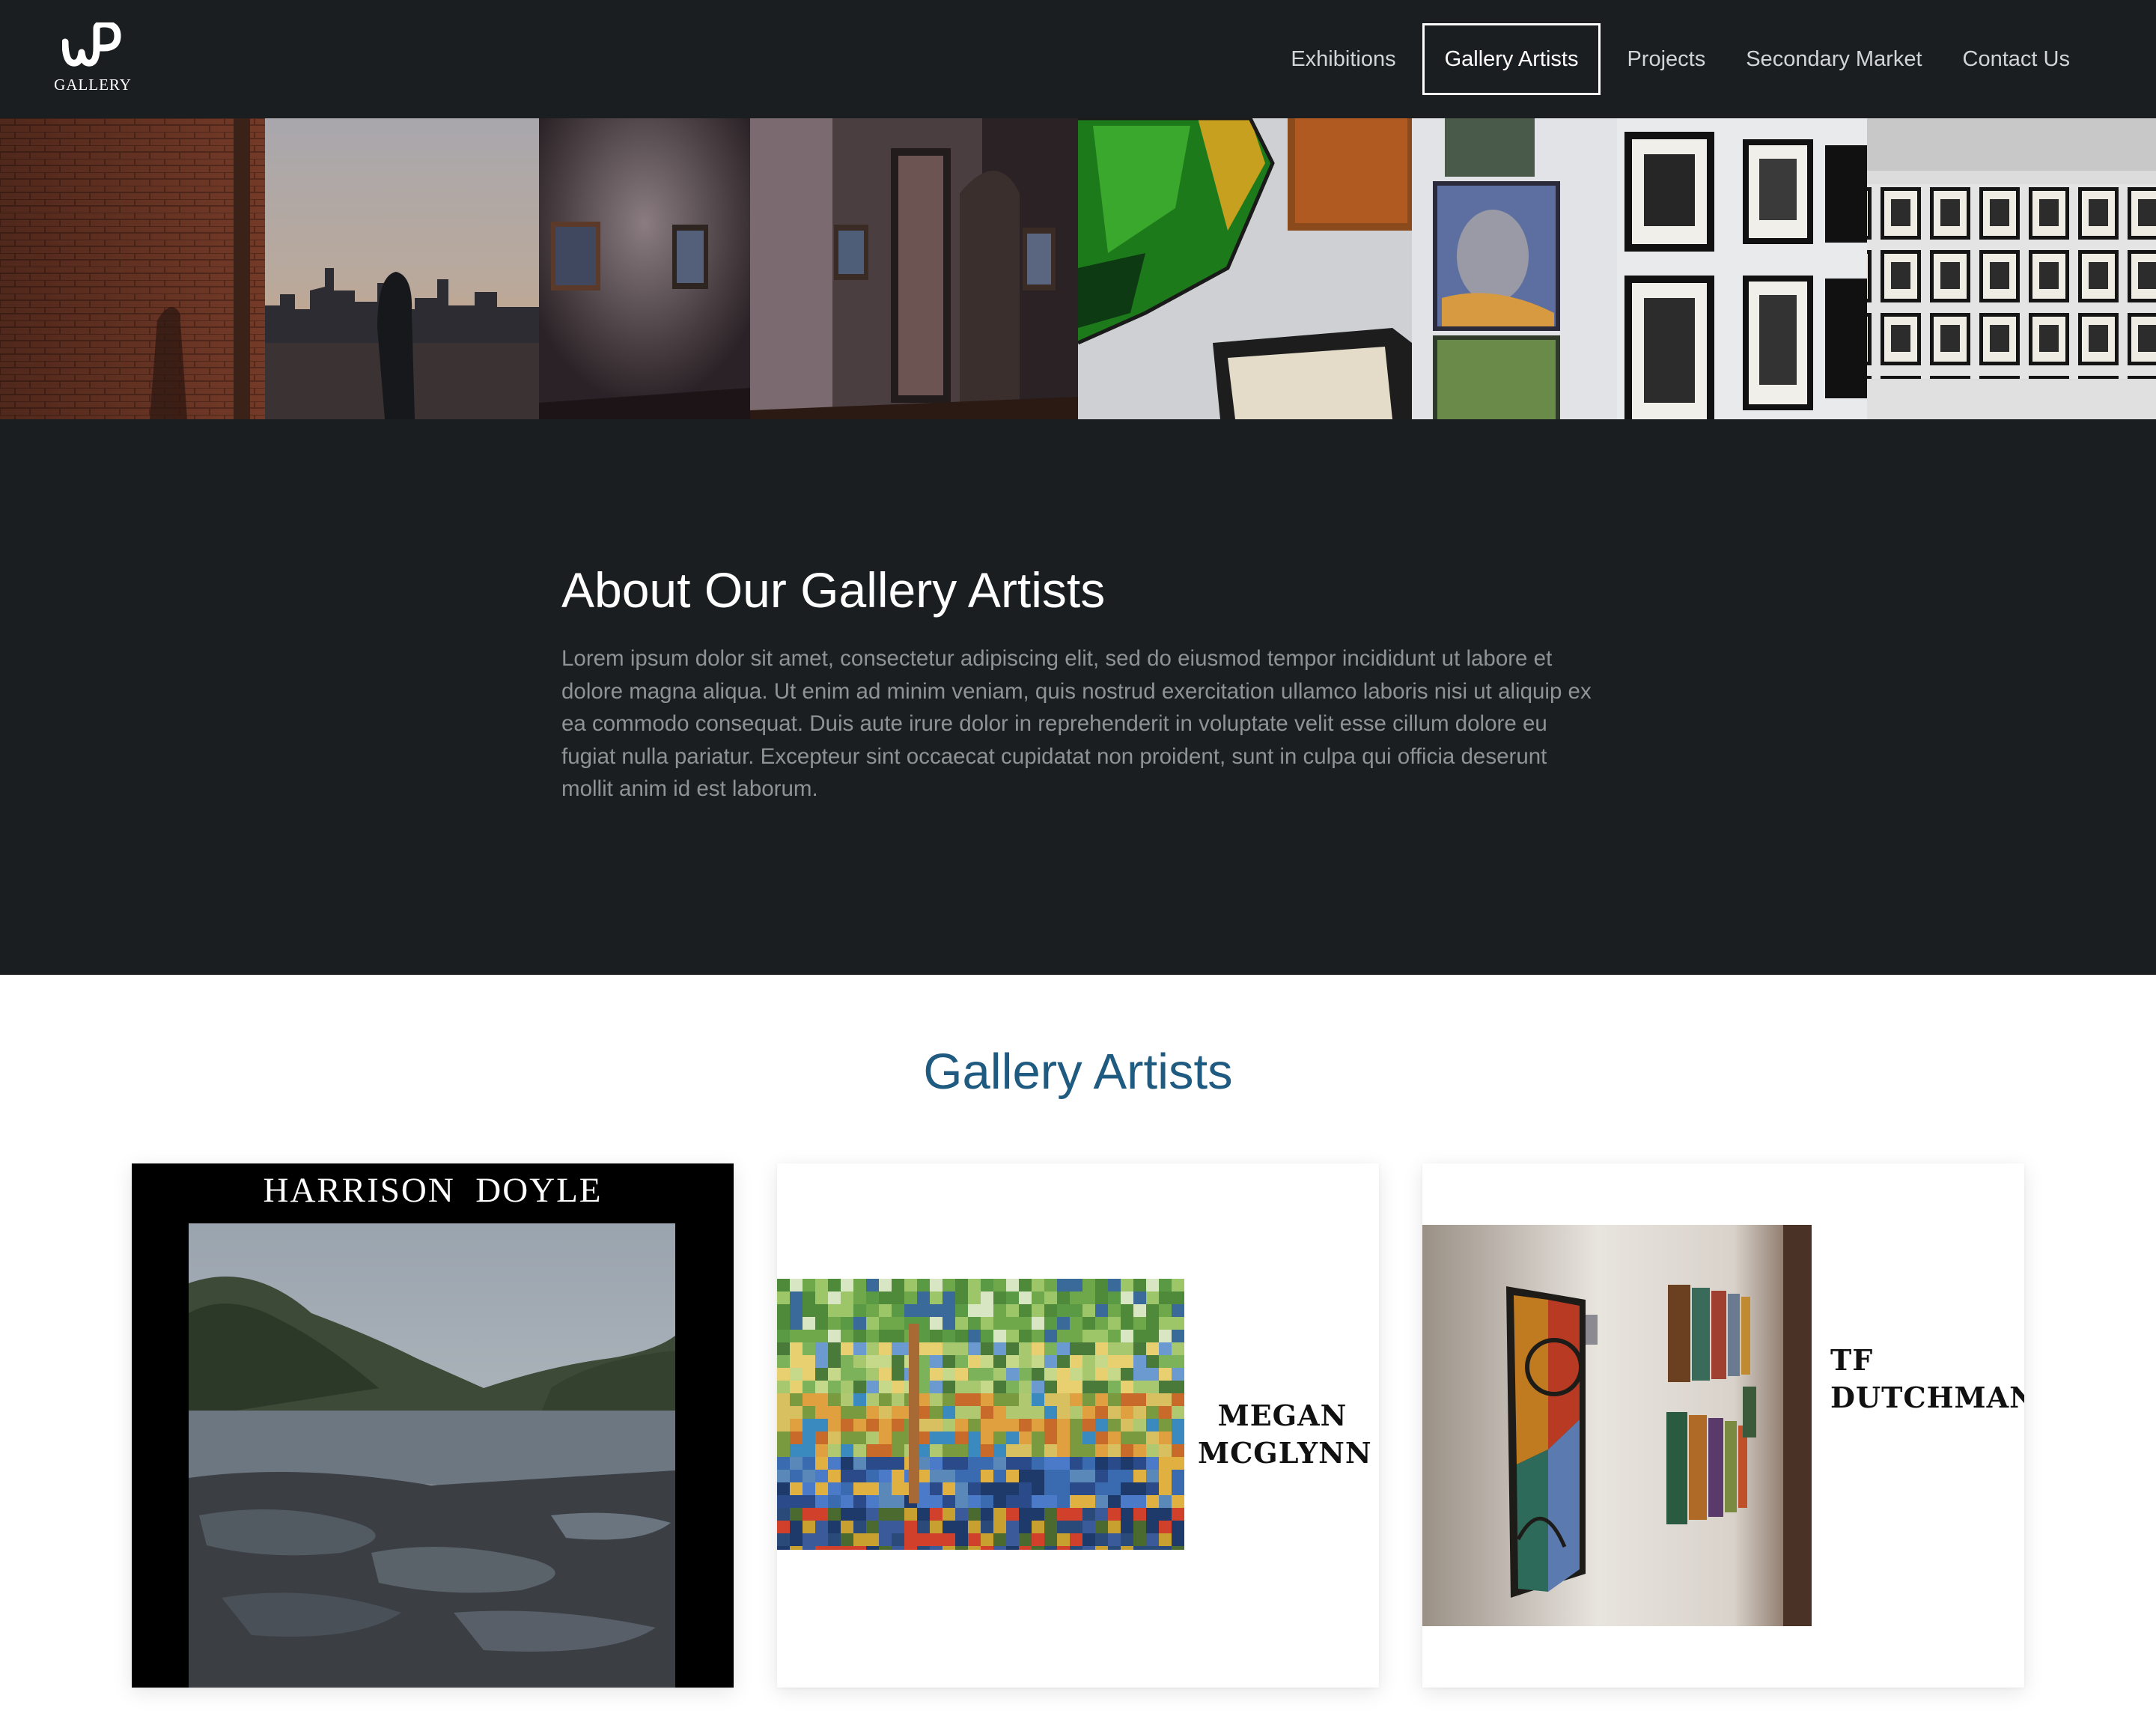  I want to click on nav-link-contact-us: Contact Us, so click(2016, 59).